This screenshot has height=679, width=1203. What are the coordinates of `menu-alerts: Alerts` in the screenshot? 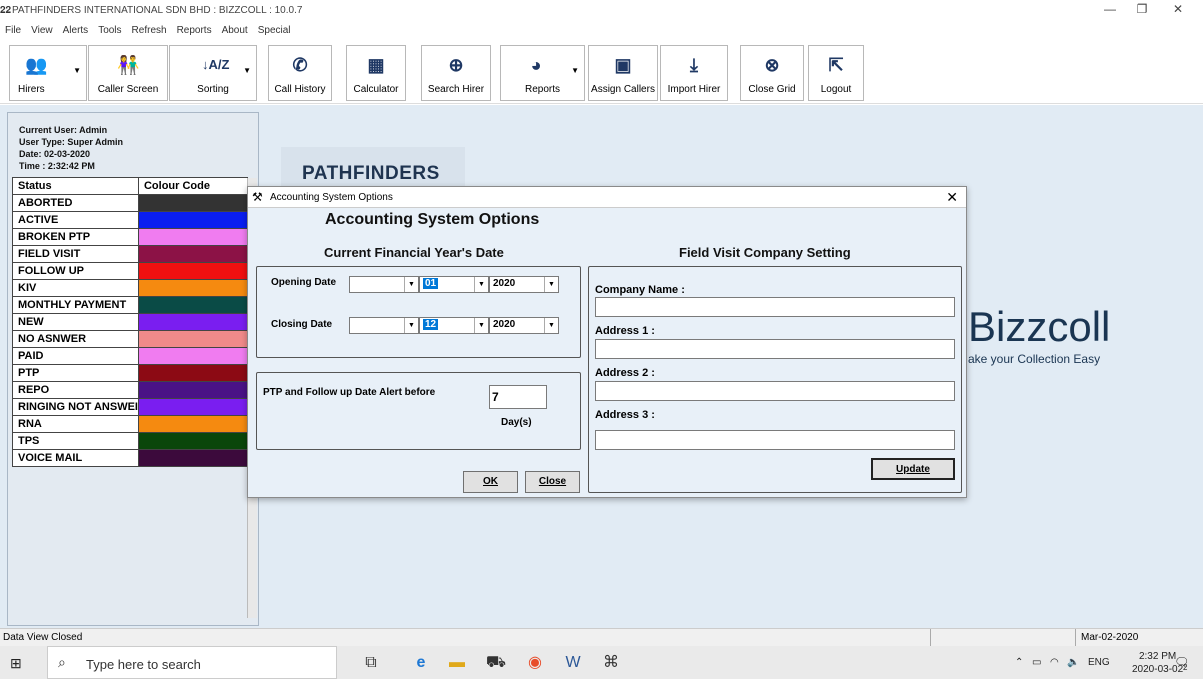 It's located at (76, 32).